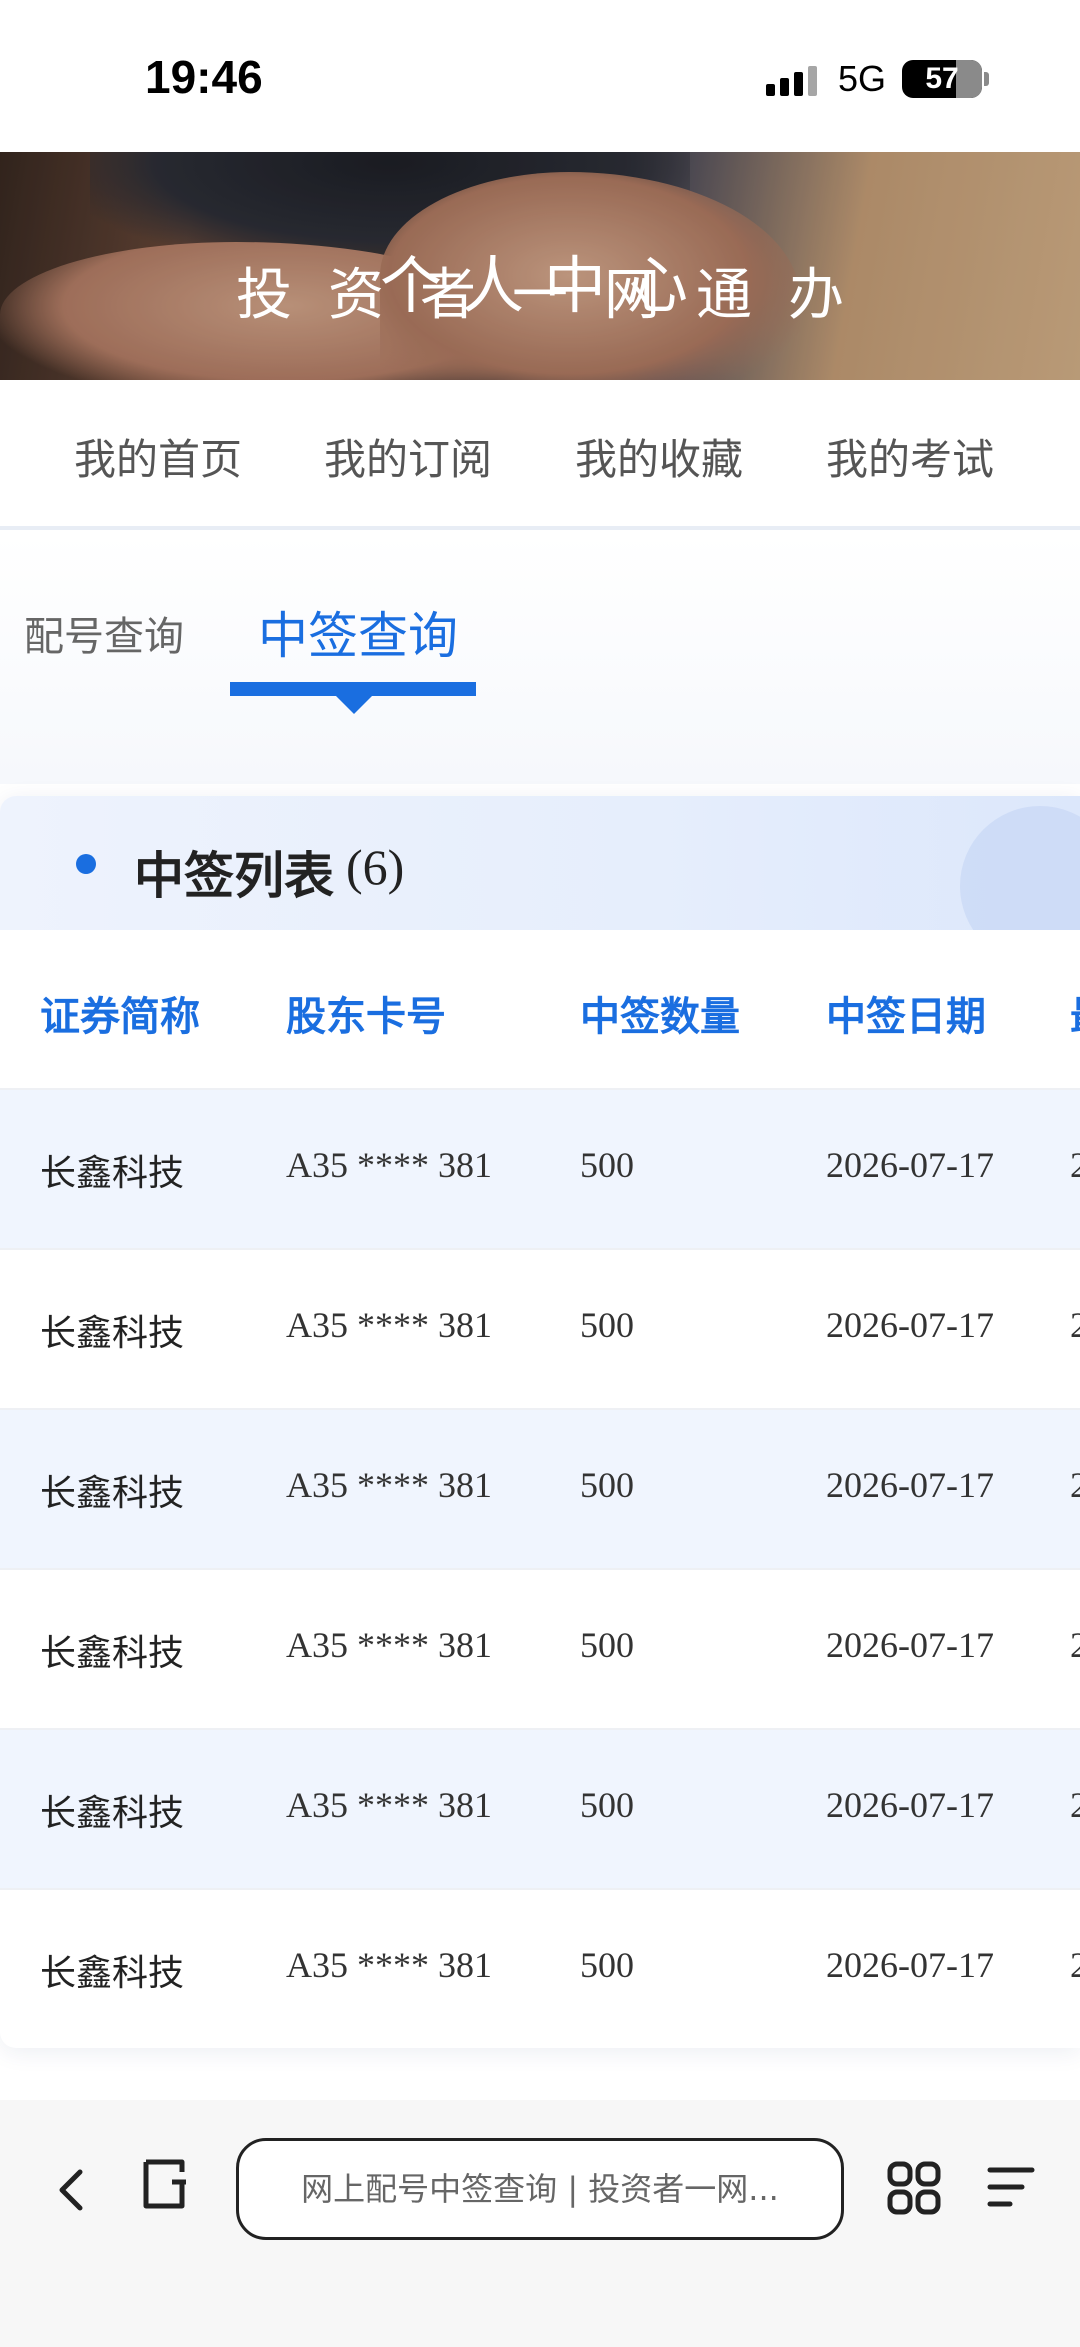 This screenshot has width=1080, height=2347. I want to click on apps-grid-icon, so click(914, 2188).